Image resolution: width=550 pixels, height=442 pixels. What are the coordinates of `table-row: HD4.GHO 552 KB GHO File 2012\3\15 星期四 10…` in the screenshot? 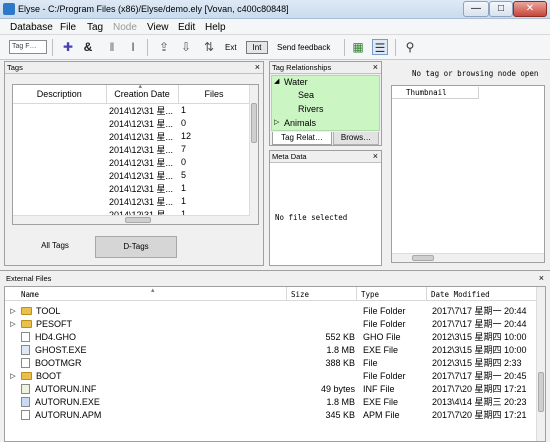 It's located at (271, 336).